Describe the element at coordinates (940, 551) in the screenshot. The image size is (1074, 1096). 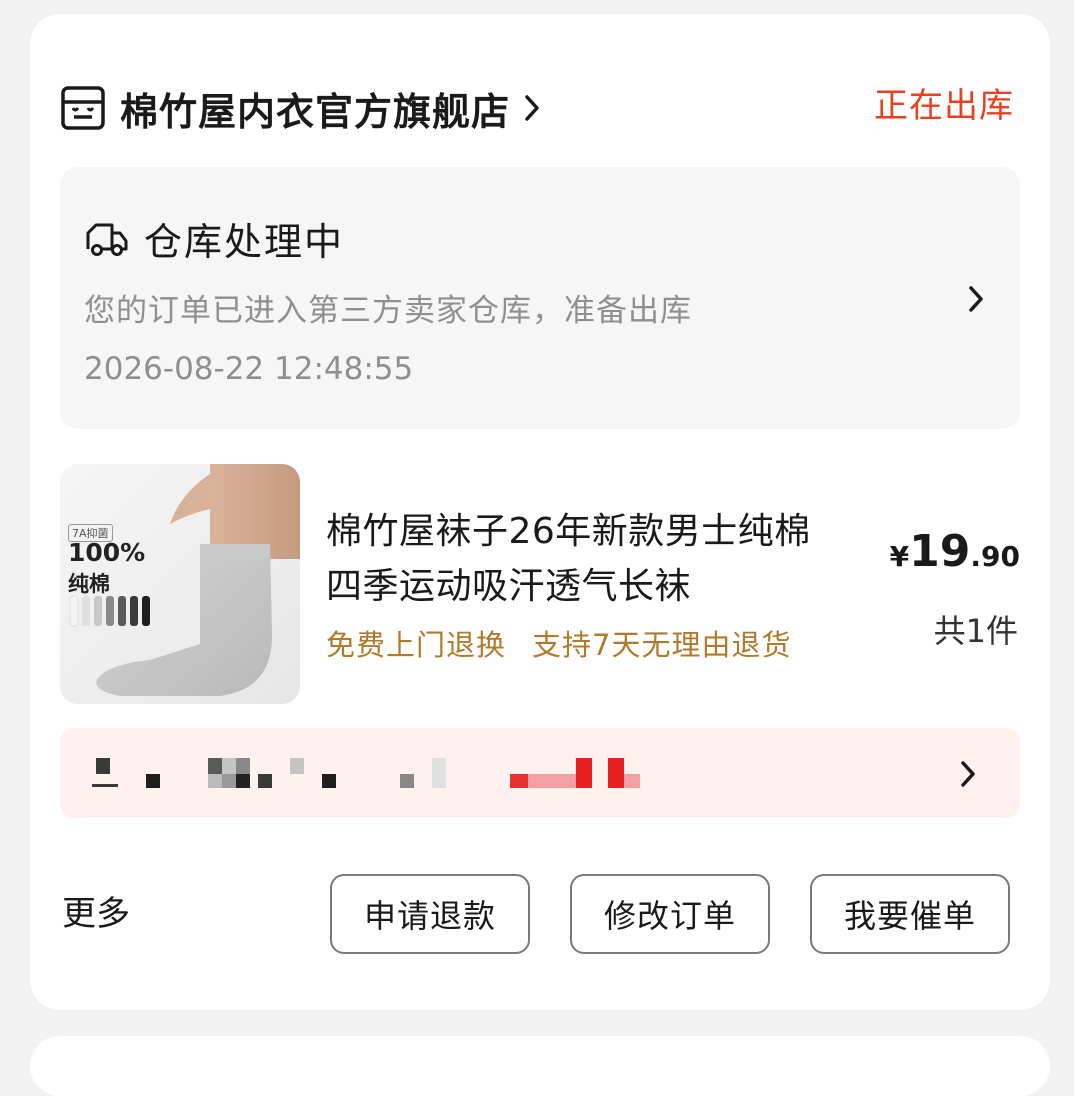
I see `price-integer: 19` at that location.